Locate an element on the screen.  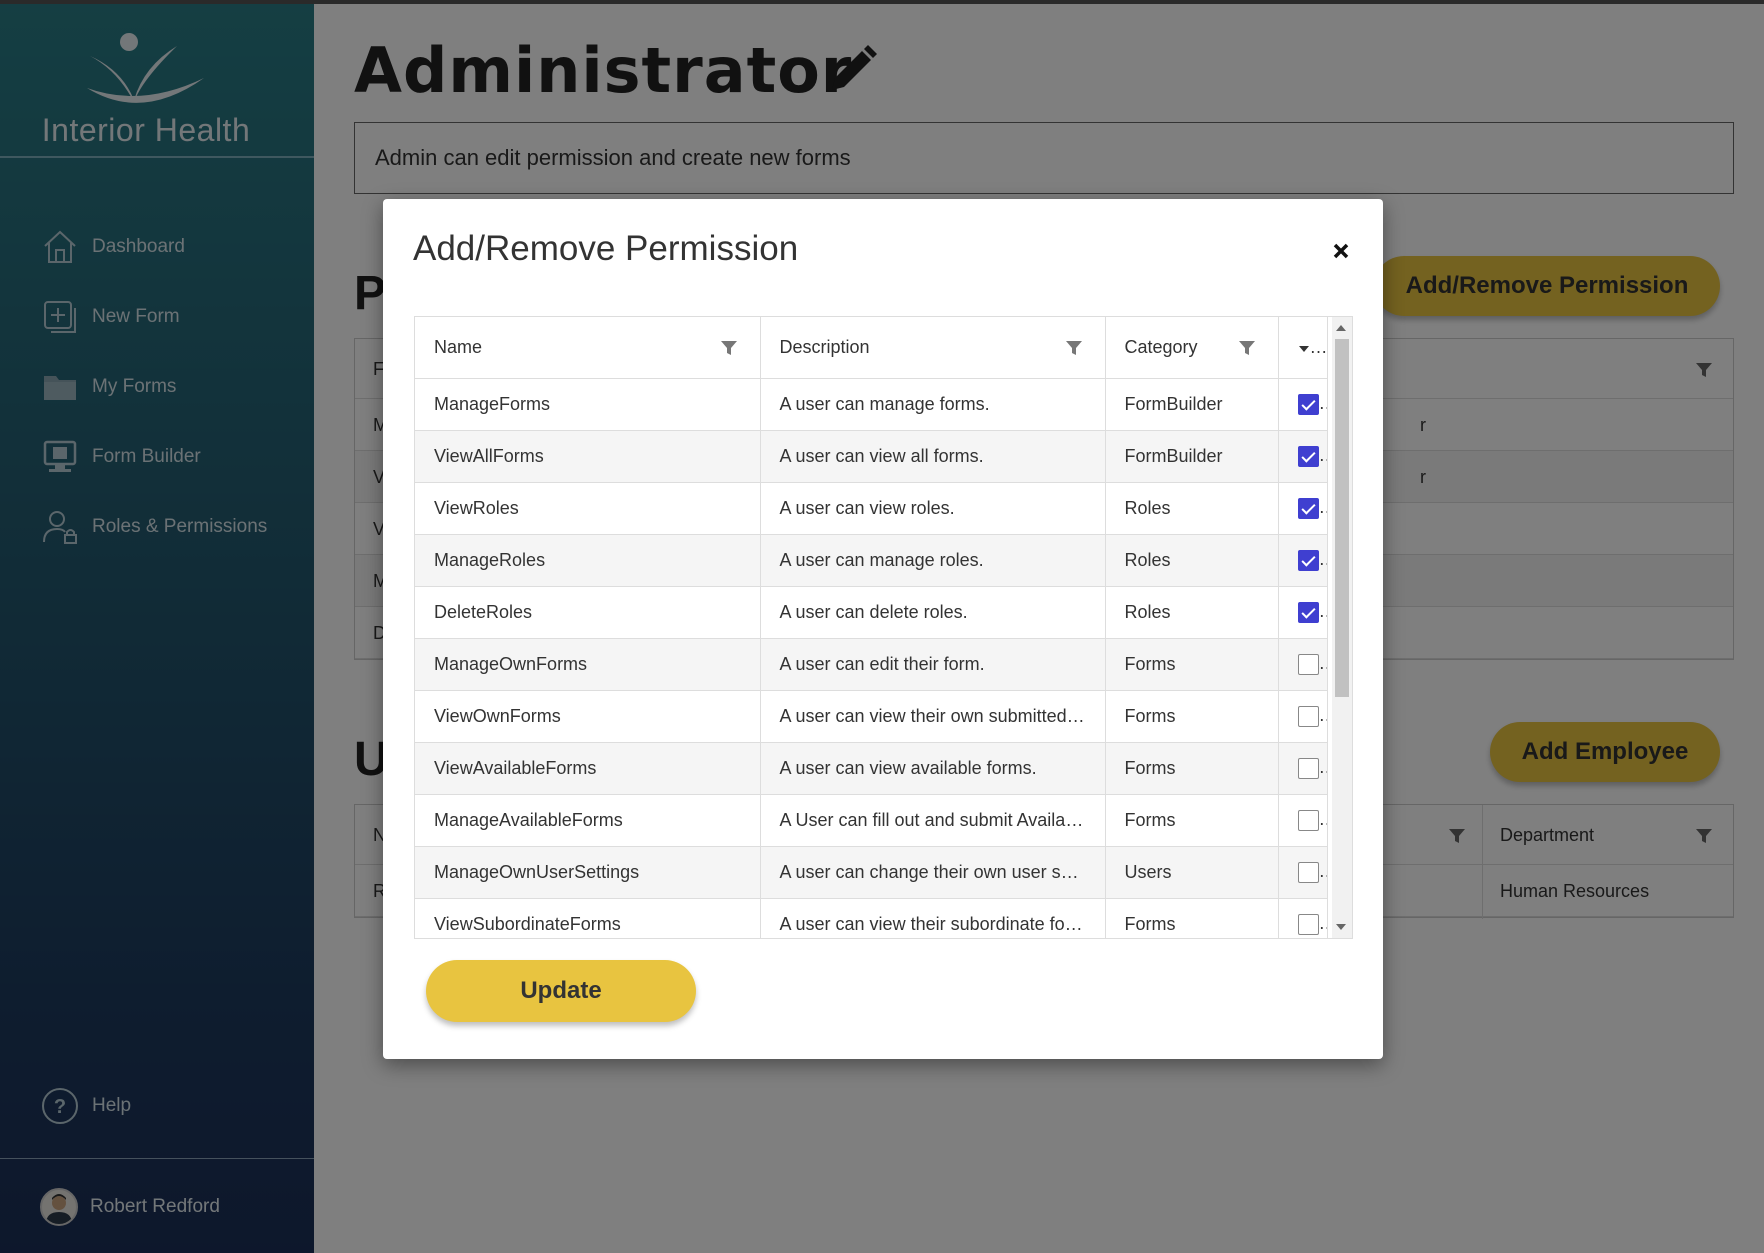
scroll-up-icon is located at coordinates (1341, 328).